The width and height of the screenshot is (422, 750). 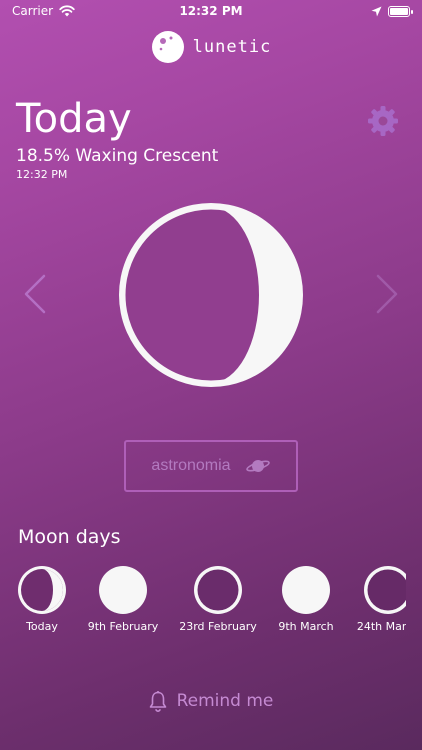 I want to click on moon-day-item: 23rd February, so click(x=218, y=598).